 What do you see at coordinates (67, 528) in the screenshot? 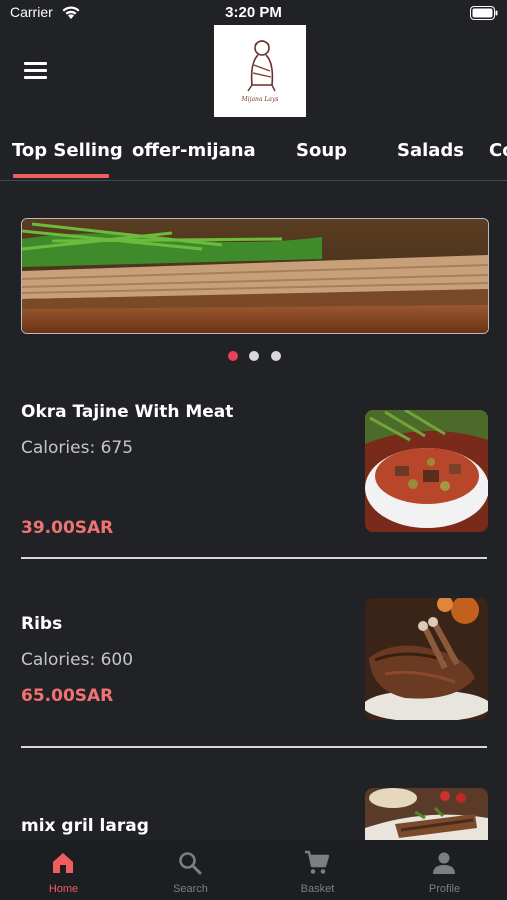
I see `item-price: 39.00SAR` at bounding box center [67, 528].